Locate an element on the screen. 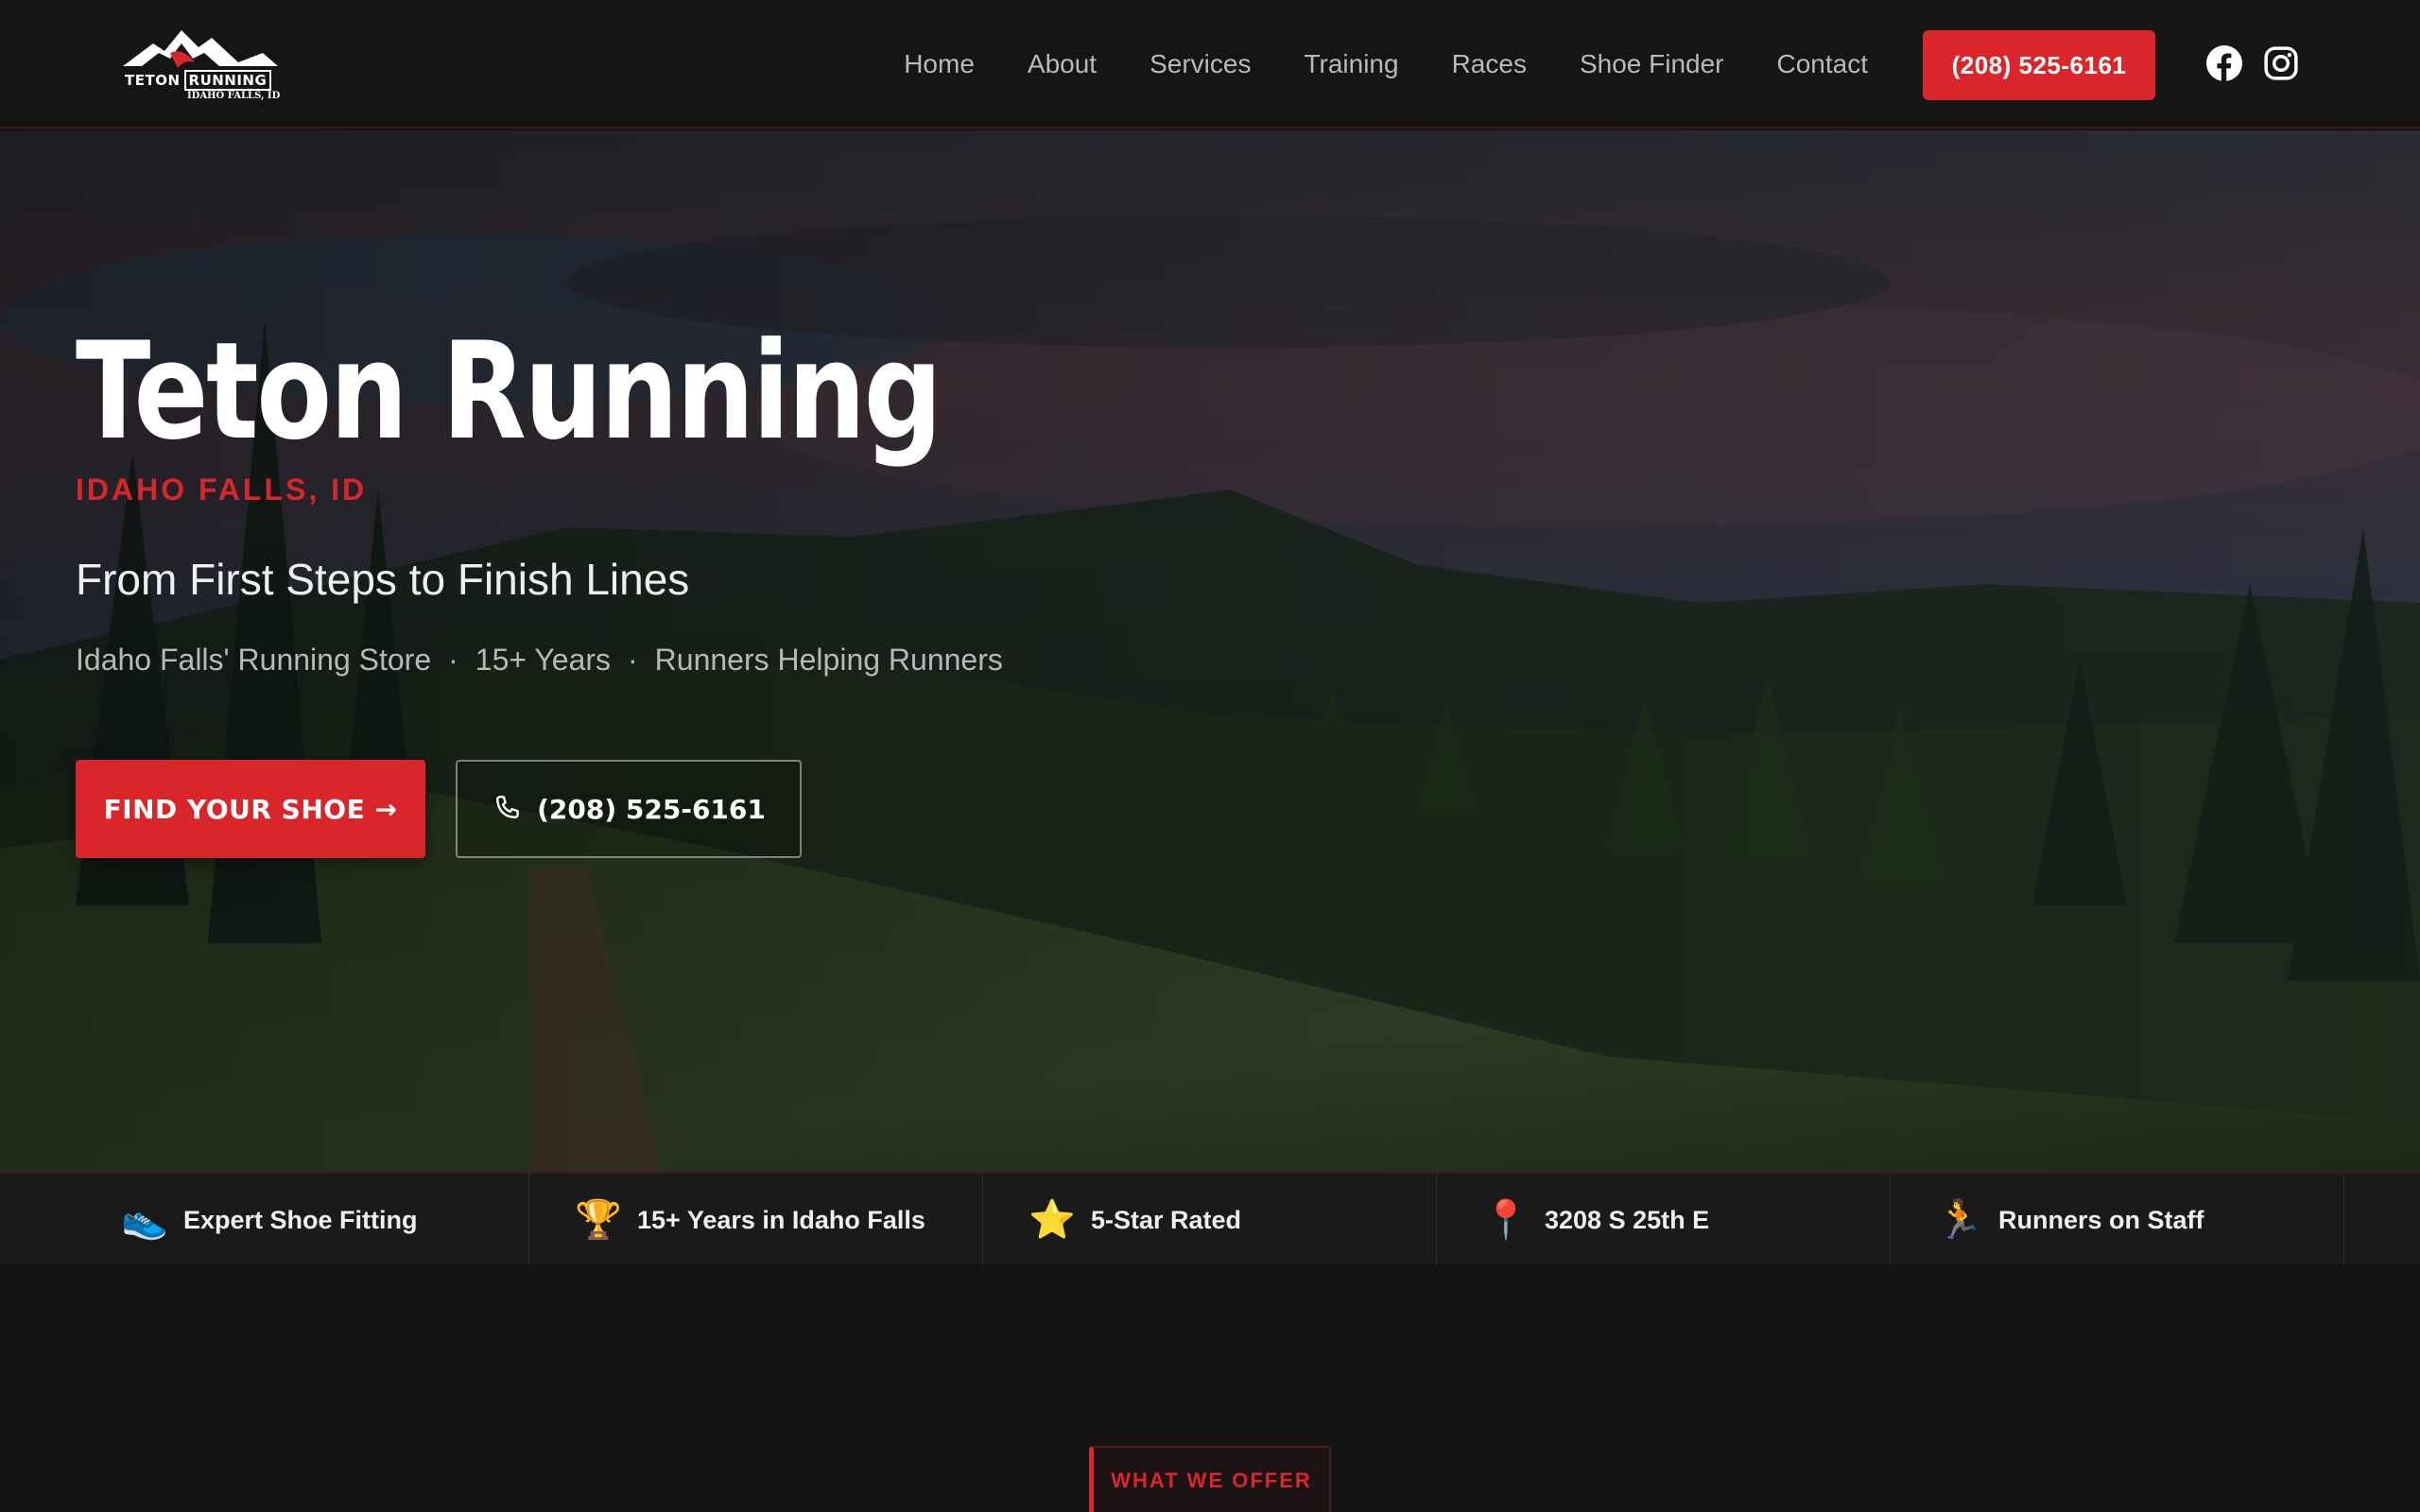 This screenshot has height=1512, width=2420. call-phone-button: (208) 525-6161 is located at coordinates (629, 809).